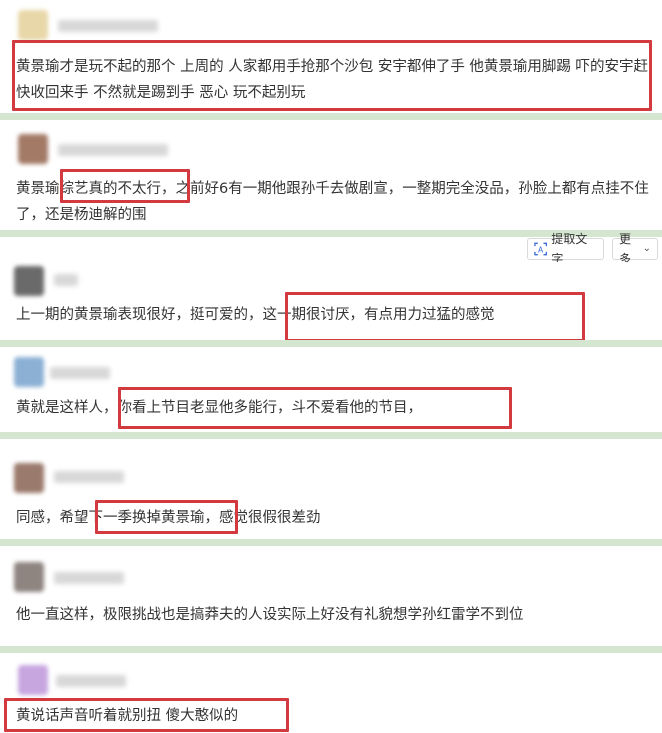  What do you see at coordinates (331, 489) in the screenshot?
I see `comment-card: 同感，希望下一季换掉黄景瑜，感觉很假很差劲` at bounding box center [331, 489].